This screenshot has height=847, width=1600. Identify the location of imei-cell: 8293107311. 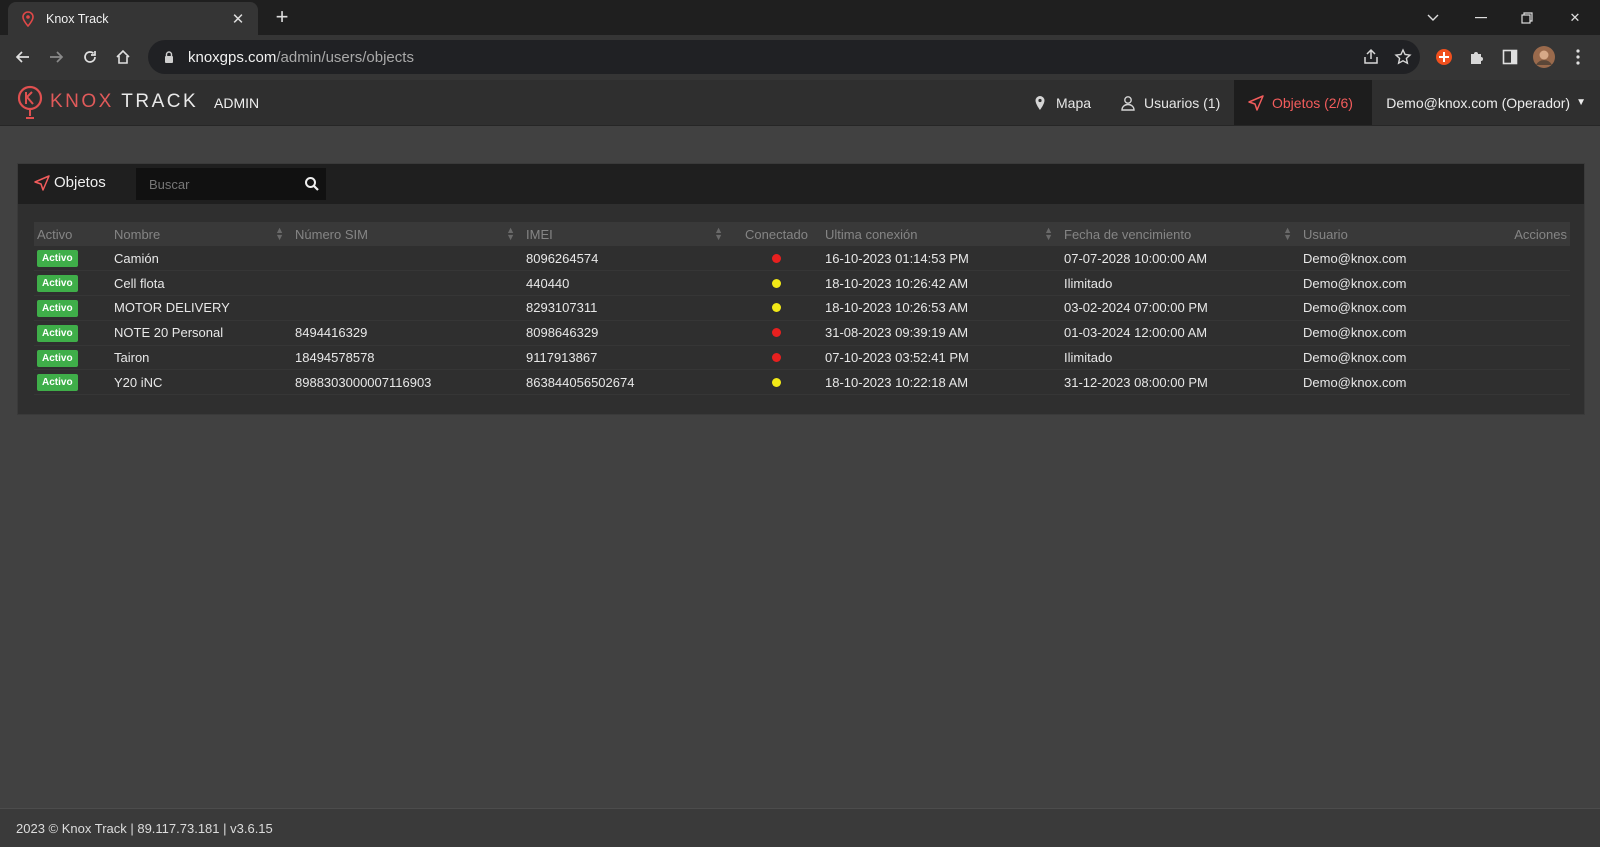
(627, 308).